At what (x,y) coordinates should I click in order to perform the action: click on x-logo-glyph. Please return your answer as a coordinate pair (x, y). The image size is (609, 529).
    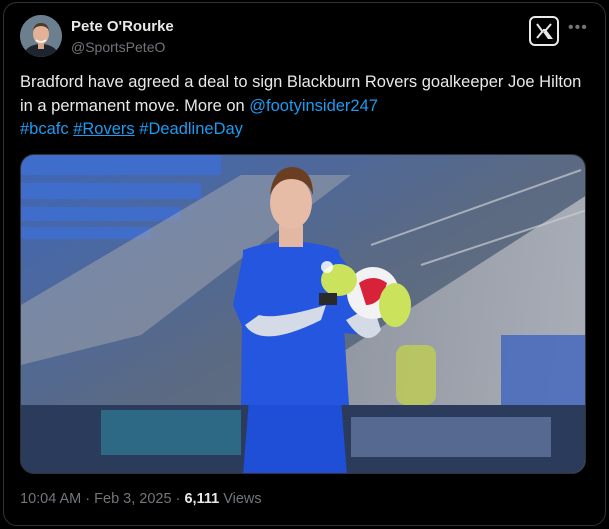
    Looking at the image, I should click on (544, 31).